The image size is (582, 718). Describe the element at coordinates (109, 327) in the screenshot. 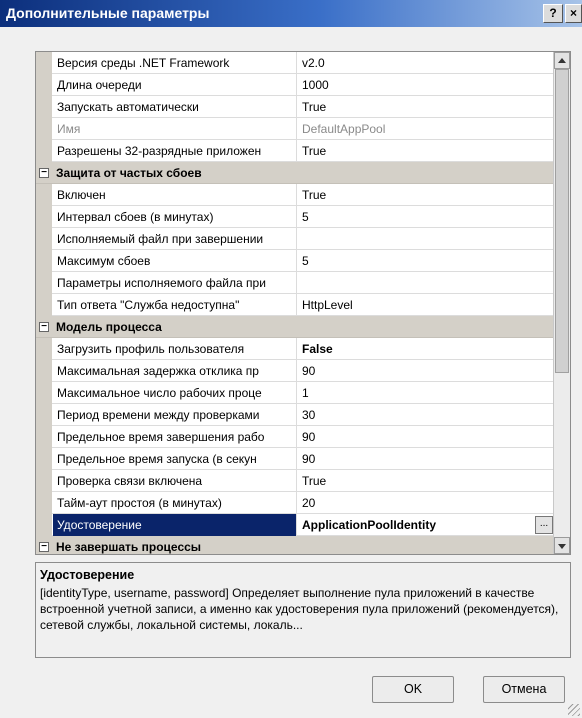

I see `category-label: Модель процесса` at that location.